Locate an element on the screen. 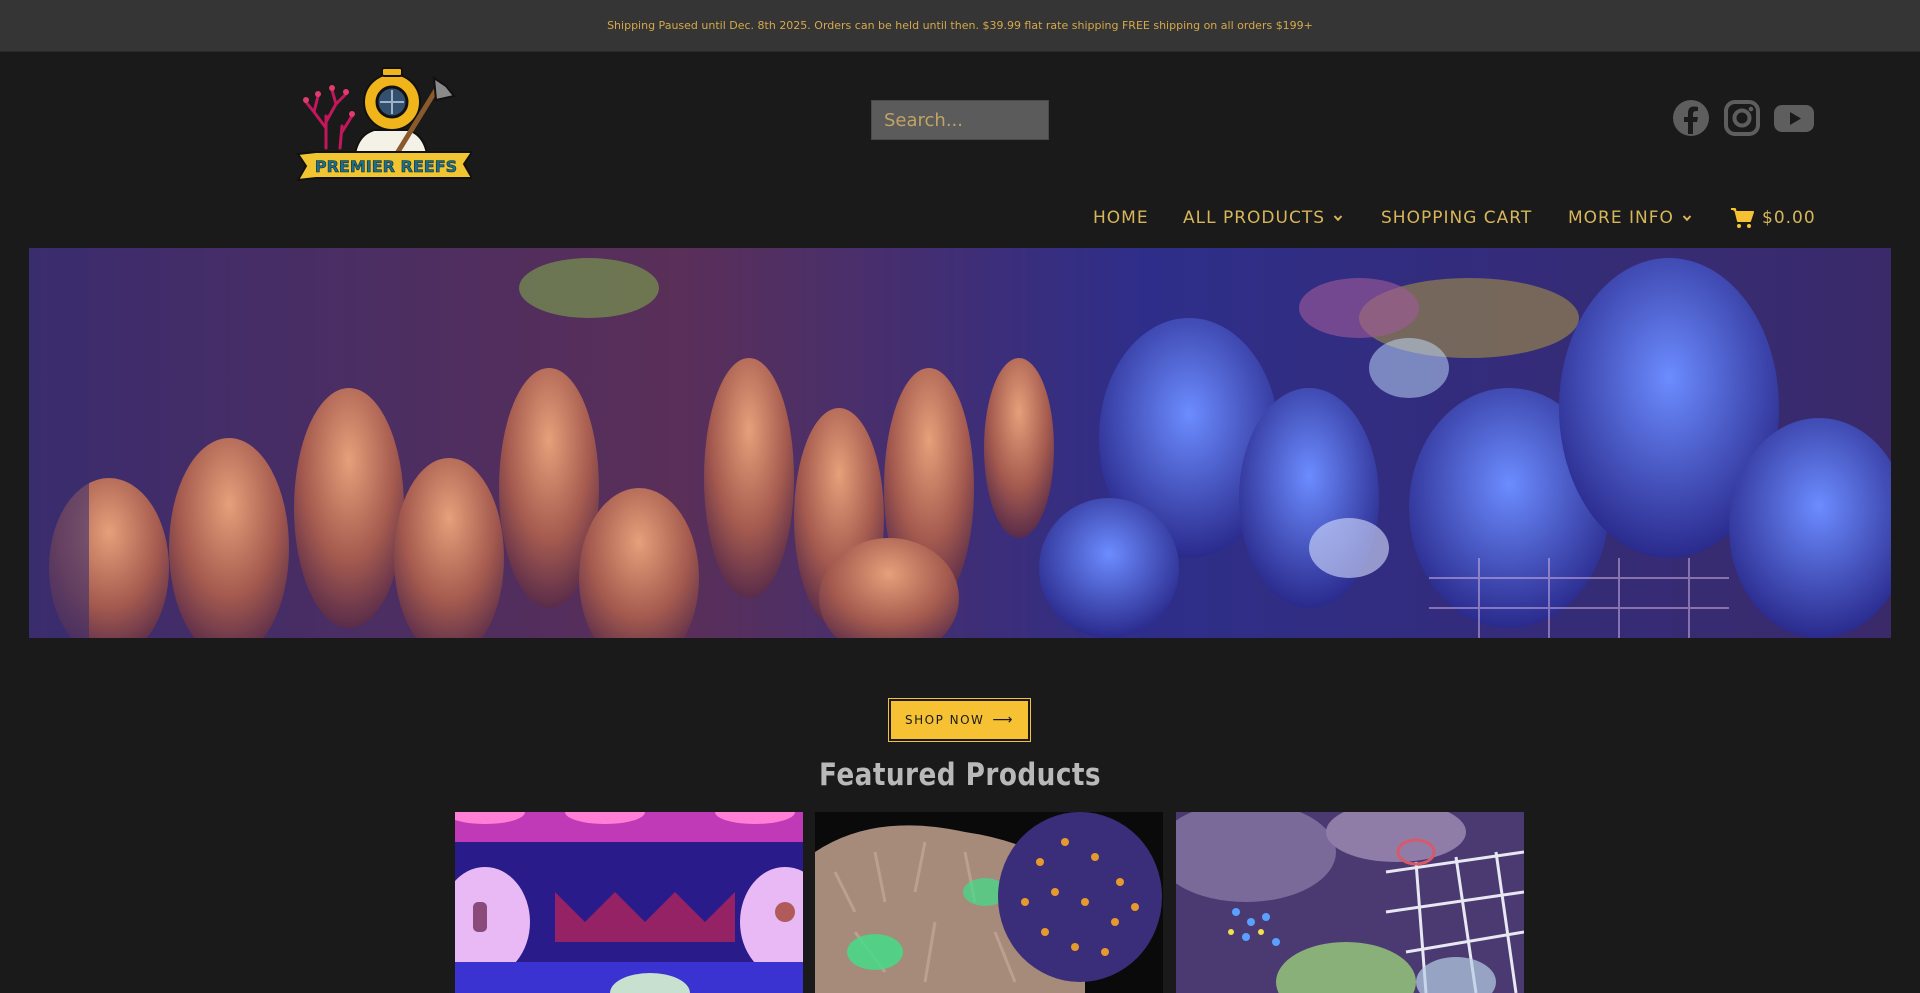  nav-shopping-cart-label: SHOPPING CART is located at coordinates (1457, 218).